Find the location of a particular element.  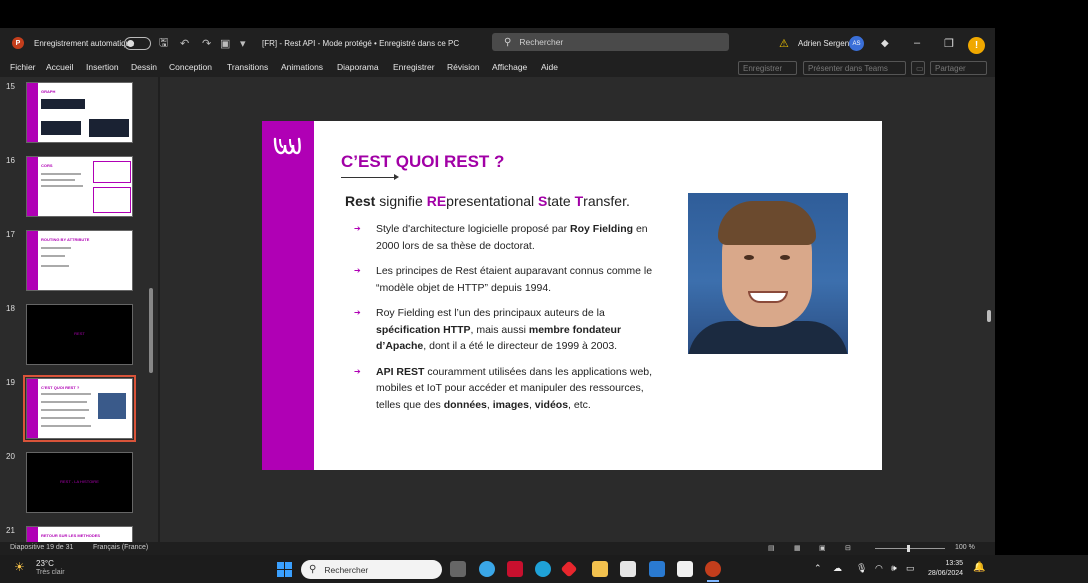

menu-animations: Animations is located at coordinates (302, 67).